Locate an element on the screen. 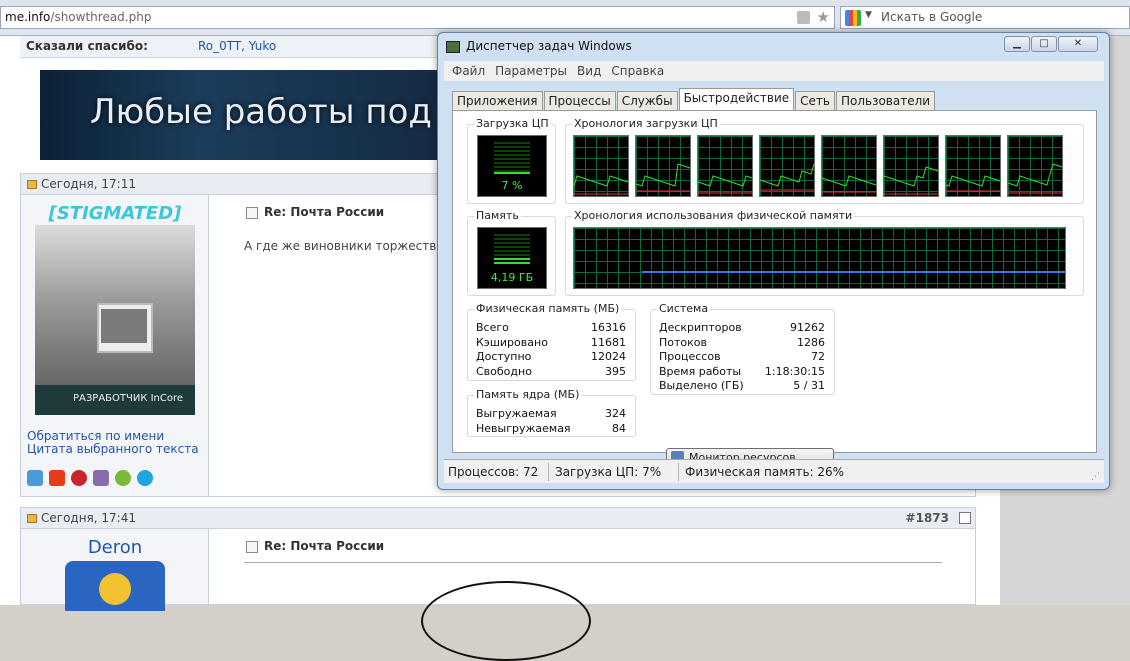 This screenshot has height=661, width=1130. cpu-usage-meter: 7 % is located at coordinates (512, 166).